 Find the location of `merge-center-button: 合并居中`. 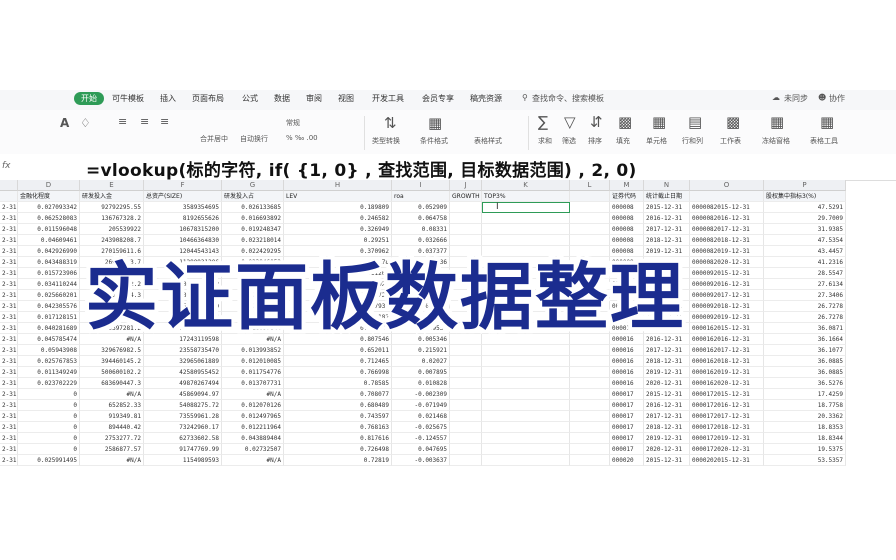

merge-center-button: 合并居中 is located at coordinates (214, 139).